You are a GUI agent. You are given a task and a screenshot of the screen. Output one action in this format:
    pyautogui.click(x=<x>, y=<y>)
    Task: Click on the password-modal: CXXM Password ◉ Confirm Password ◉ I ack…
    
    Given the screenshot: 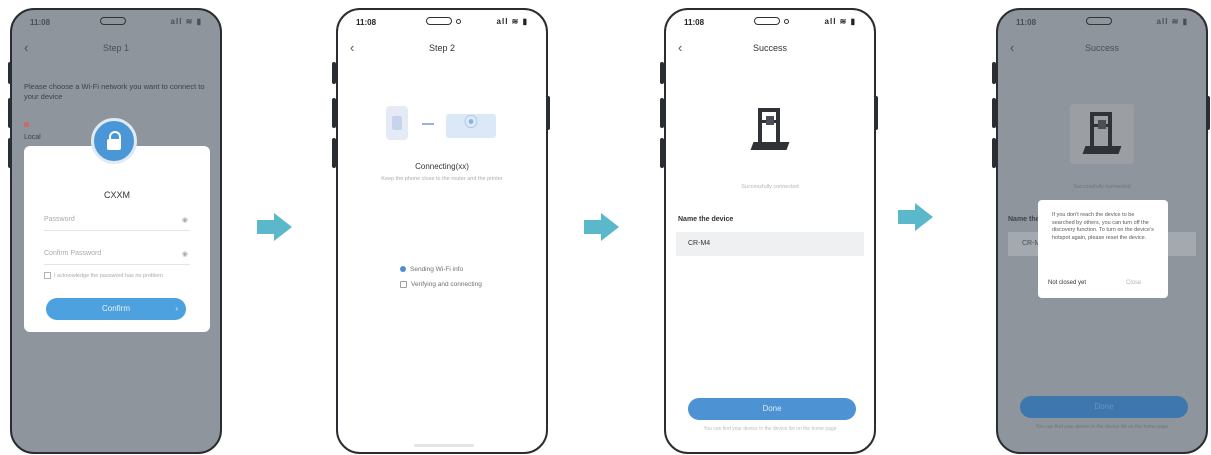 What is the action you would take?
    pyautogui.click(x=117, y=239)
    